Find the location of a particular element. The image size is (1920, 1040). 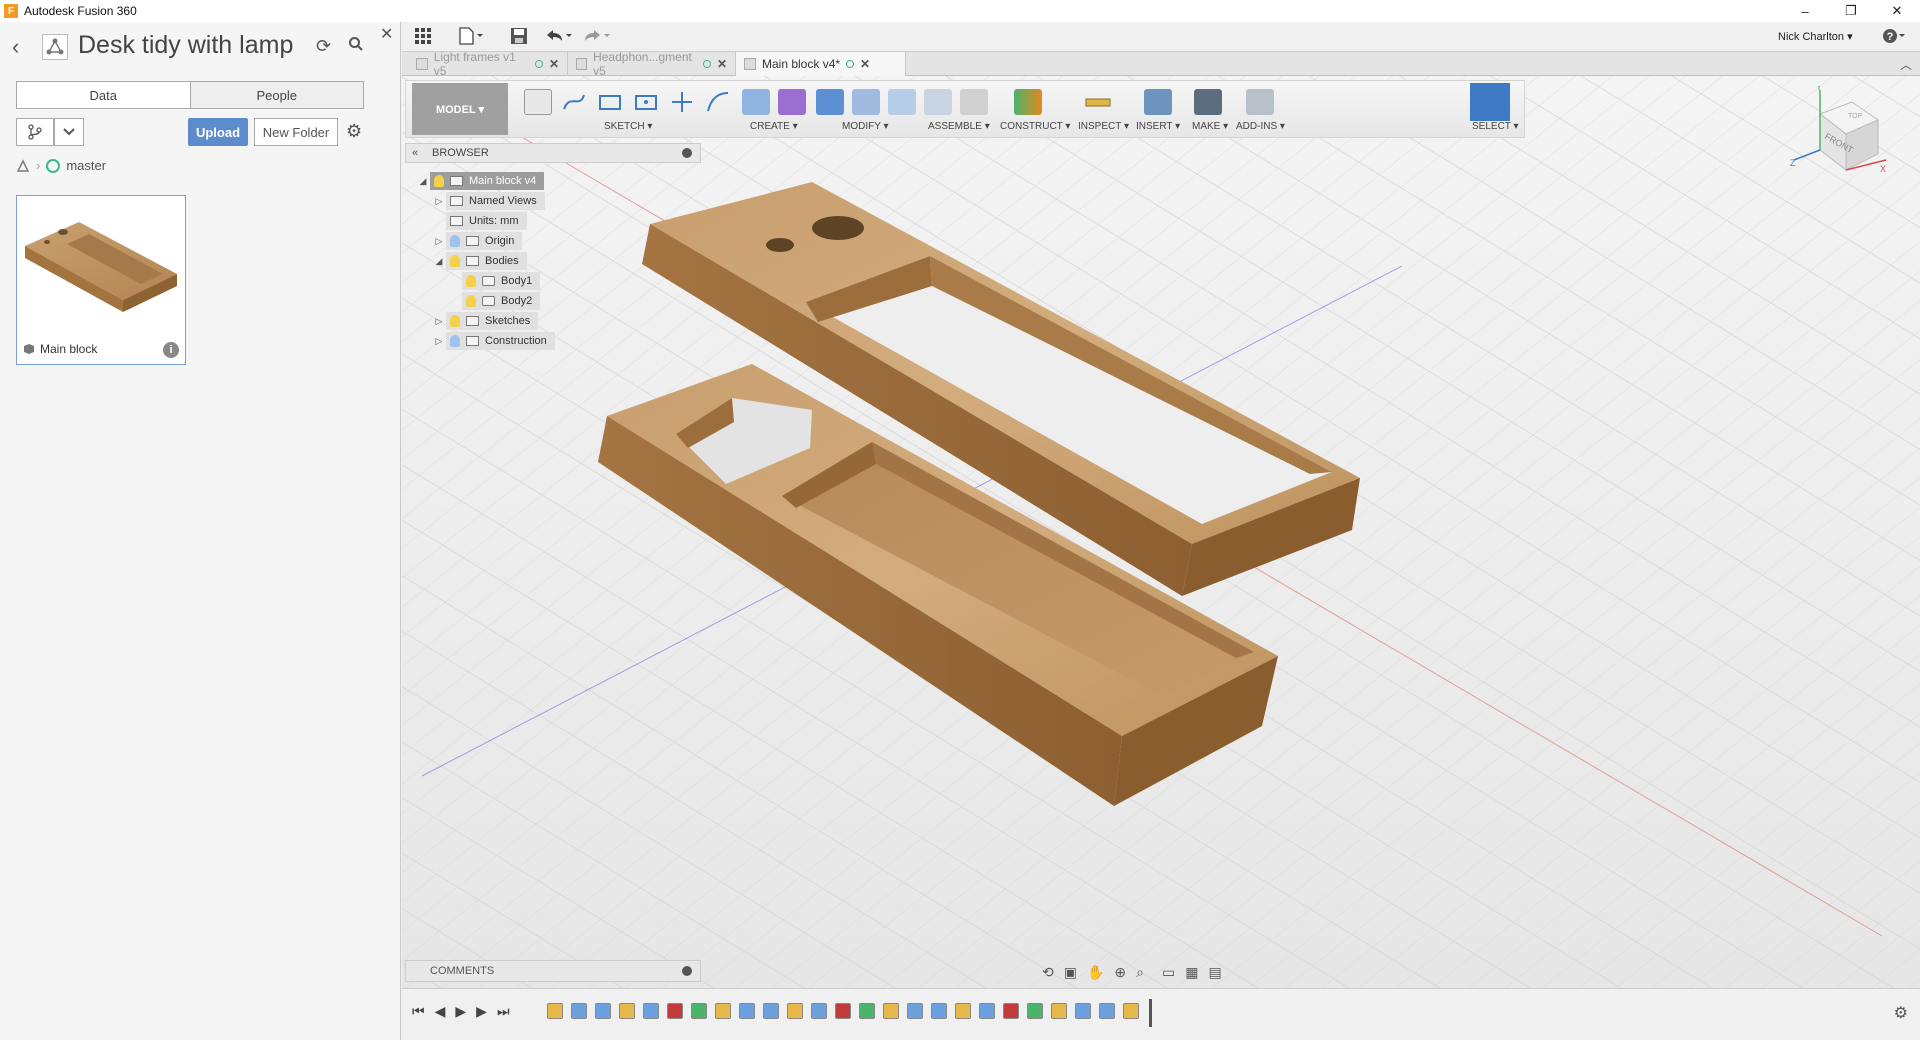

hub-small-icon is located at coordinates (23, 165).